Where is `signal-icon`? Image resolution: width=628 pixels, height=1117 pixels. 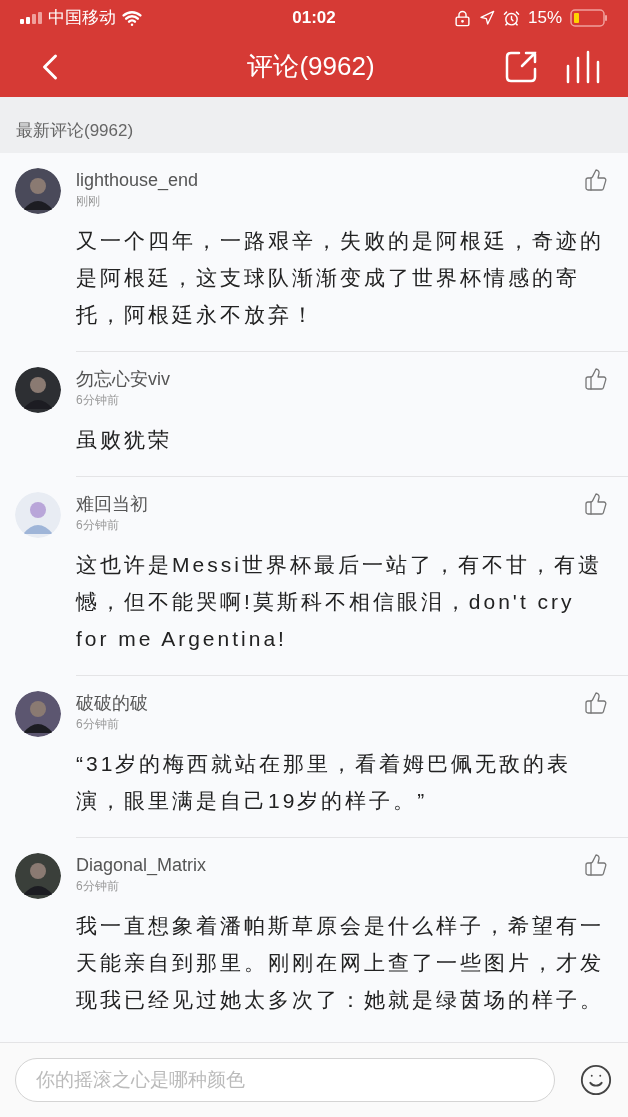
signal-icon is located at coordinates (31, 18).